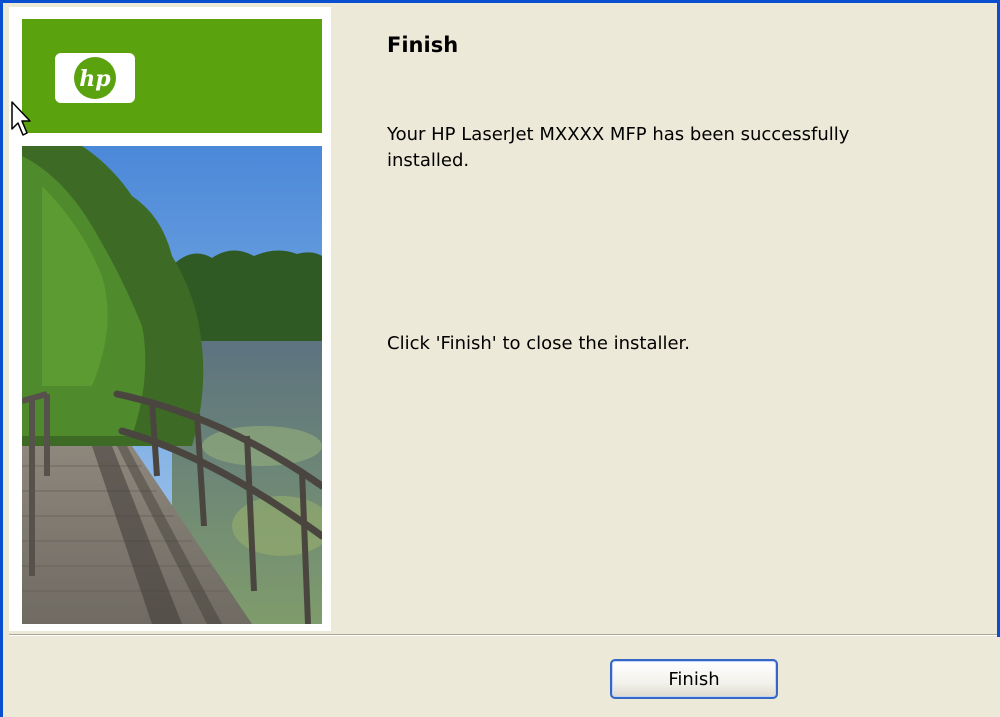 The height and width of the screenshot is (717, 1000). Describe the element at coordinates (539, 343) in the screenshot. I see `close-instruction: Click 'Finish' to close the installer.` at that location.